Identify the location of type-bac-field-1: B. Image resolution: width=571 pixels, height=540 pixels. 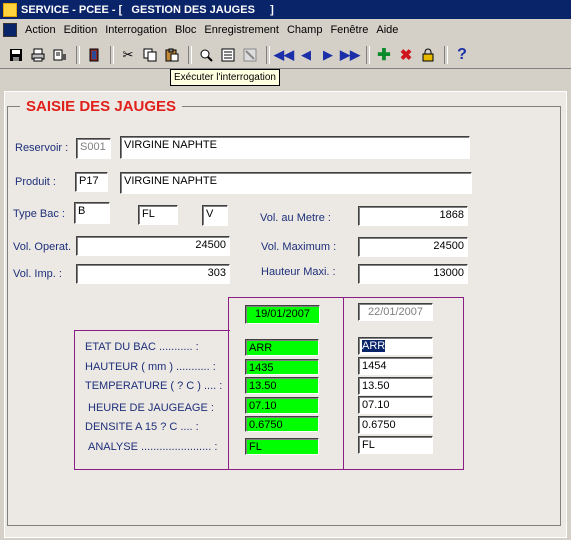
(92, 213).